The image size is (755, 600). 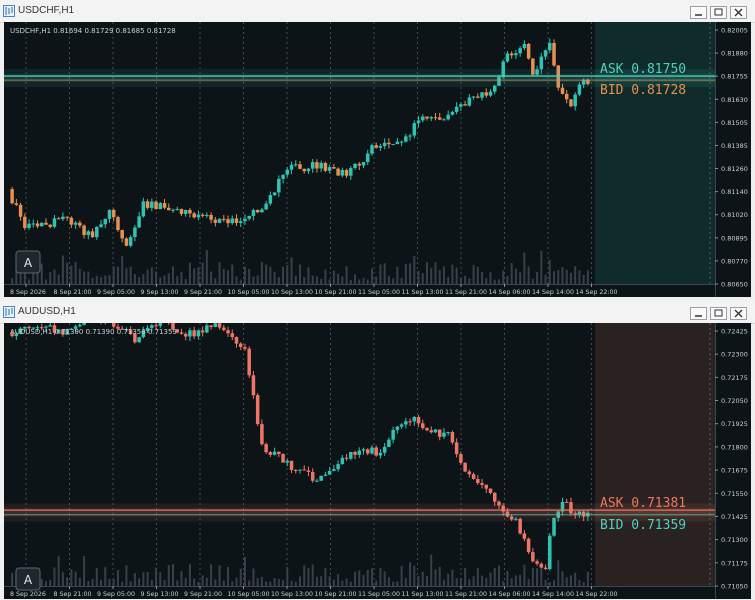 What do you see at coordinates (377, 312) in the screenshot?
I see `window-titlebar: AUDUSD,H1` at bounding box center [377, 312].